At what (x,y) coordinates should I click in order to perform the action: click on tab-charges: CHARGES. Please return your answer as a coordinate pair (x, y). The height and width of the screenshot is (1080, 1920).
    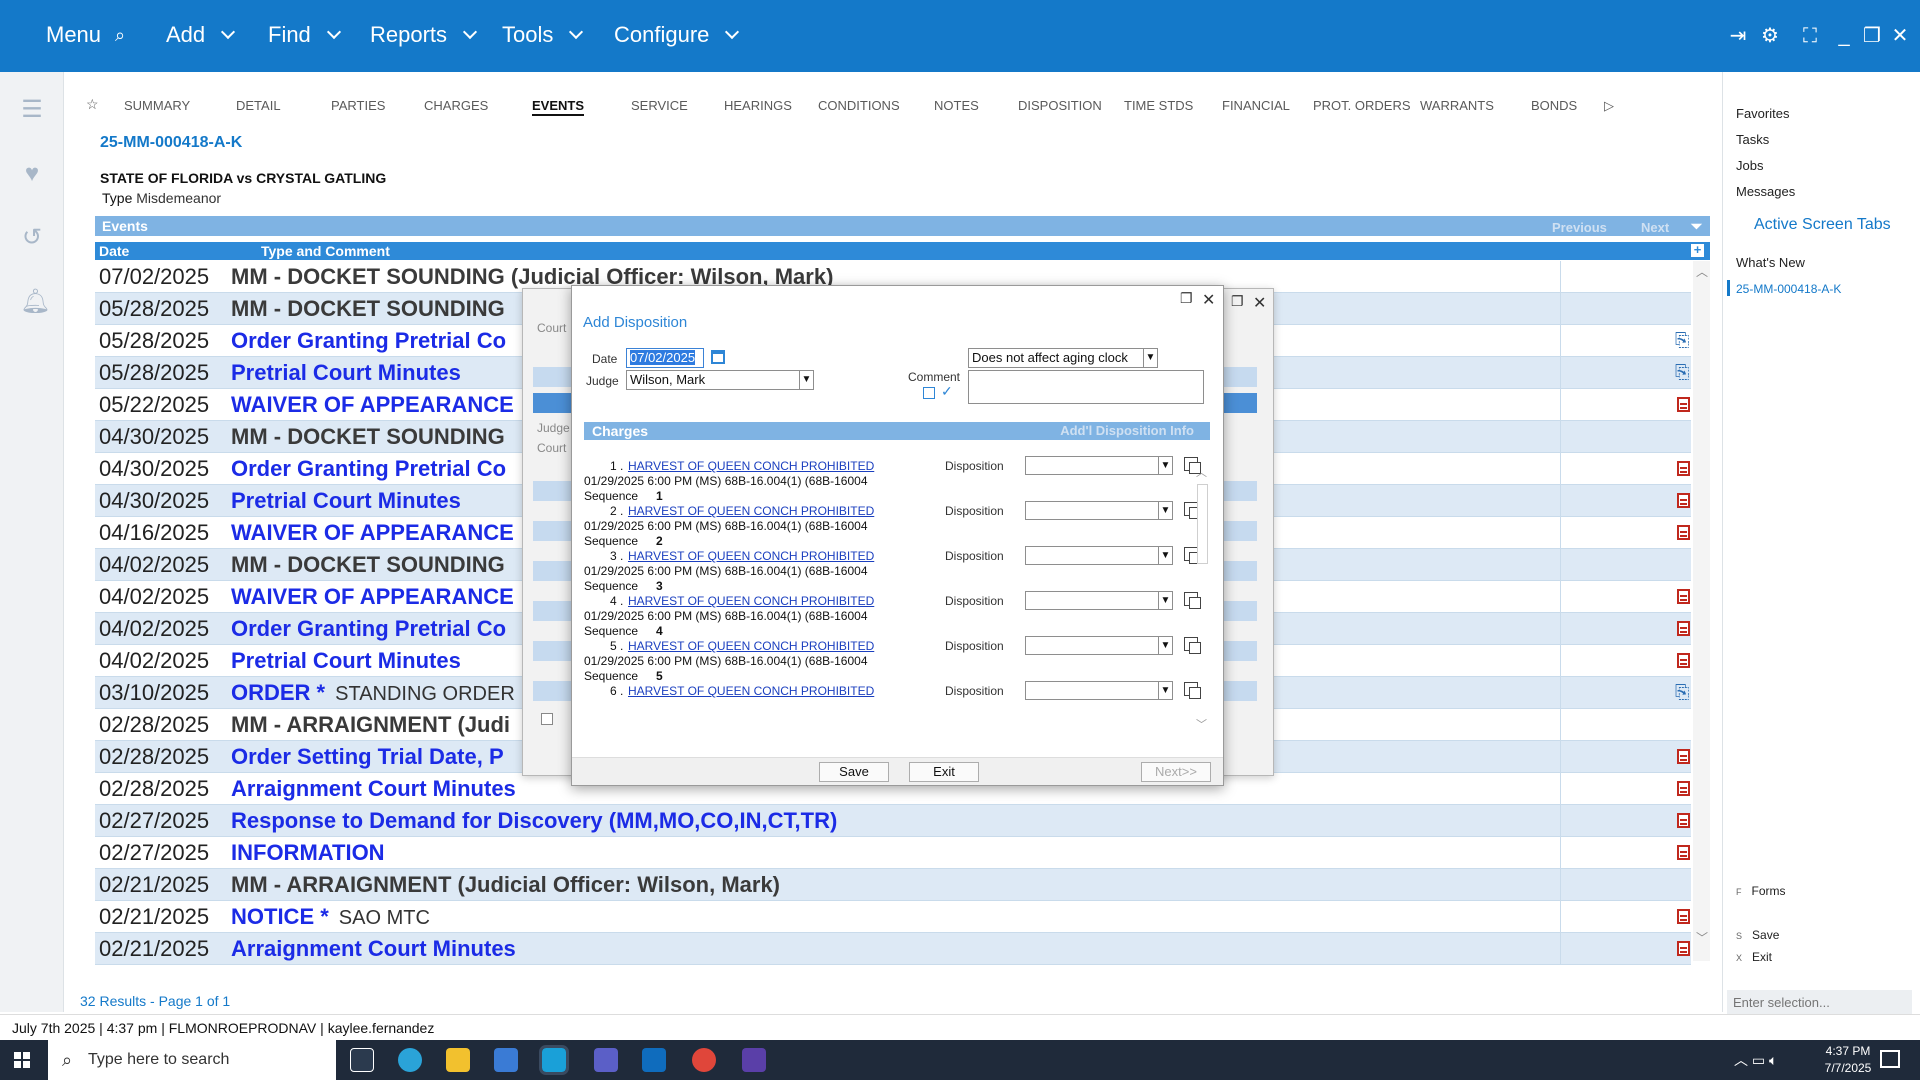
    Looking at the image, I should click on (456, 105).